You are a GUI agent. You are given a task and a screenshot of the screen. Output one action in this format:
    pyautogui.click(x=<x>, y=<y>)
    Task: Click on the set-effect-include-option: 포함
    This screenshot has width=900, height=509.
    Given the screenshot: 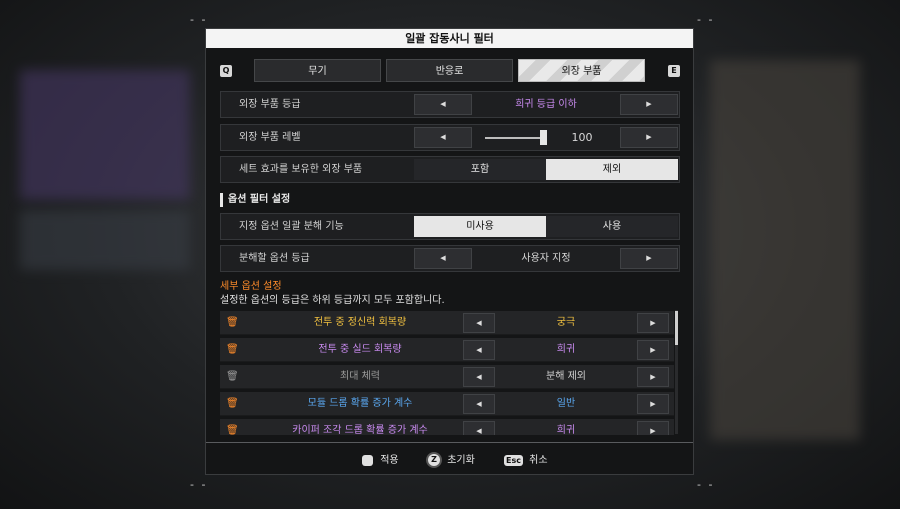 What is the action you would take?
    pyautogui.click(x=480, y=169)
    